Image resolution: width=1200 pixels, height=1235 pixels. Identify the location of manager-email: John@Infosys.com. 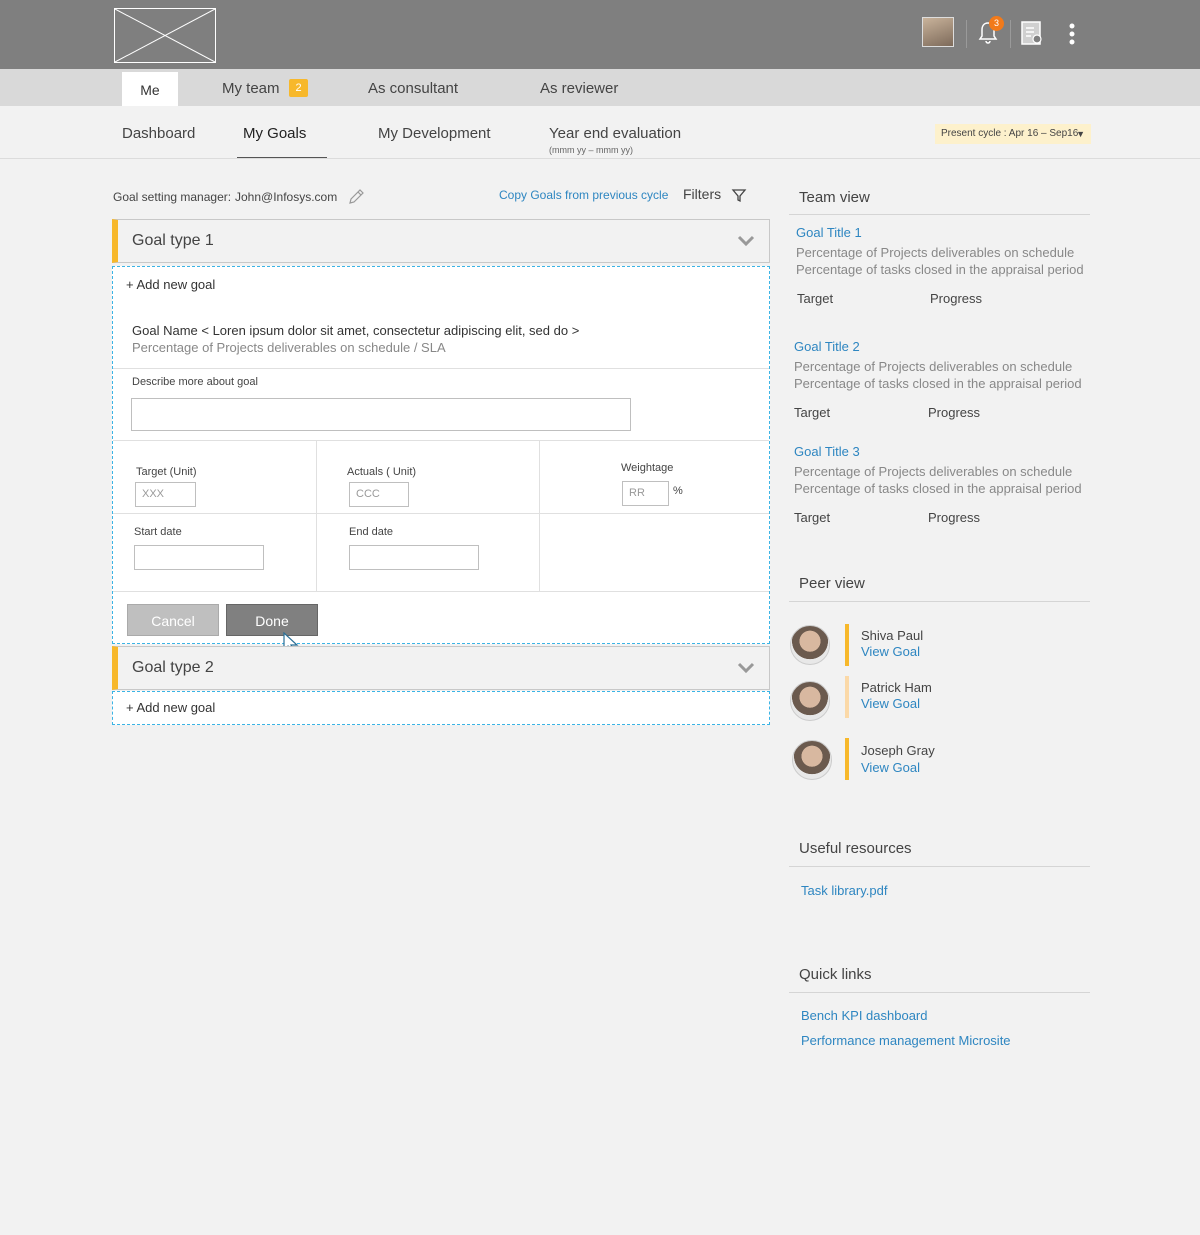
(286, 197).